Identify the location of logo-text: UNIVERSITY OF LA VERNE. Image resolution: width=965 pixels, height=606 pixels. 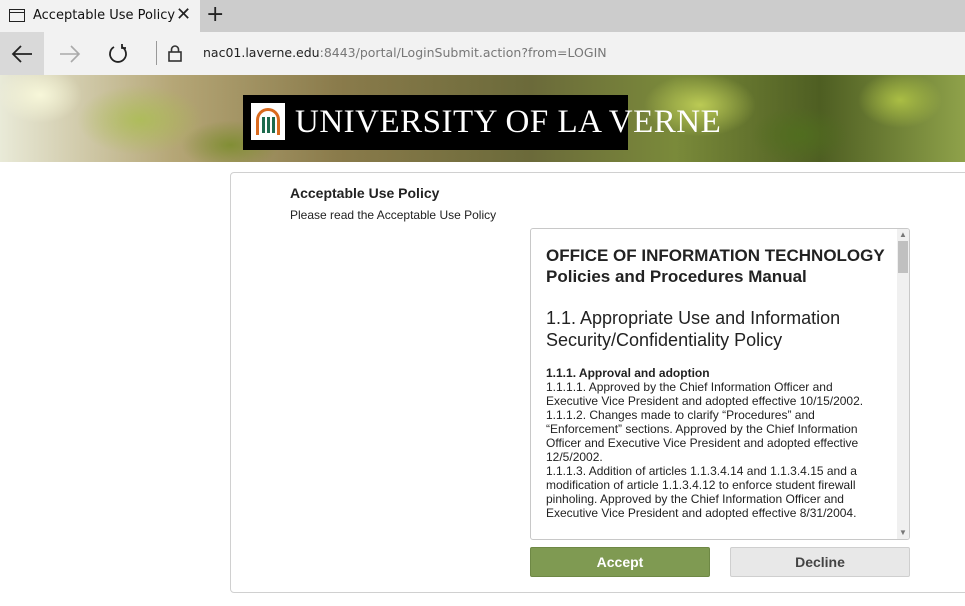
(508, 122).